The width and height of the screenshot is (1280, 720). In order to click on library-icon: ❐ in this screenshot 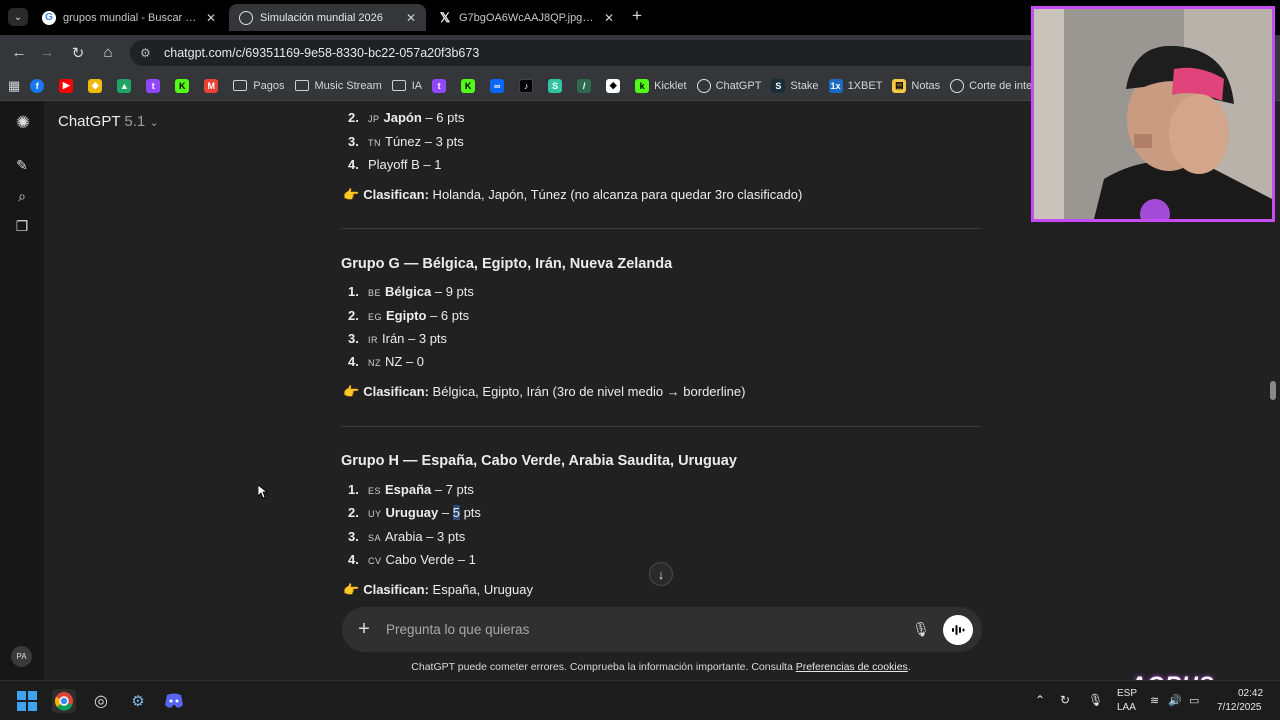, I will do `click(22, 226)`.